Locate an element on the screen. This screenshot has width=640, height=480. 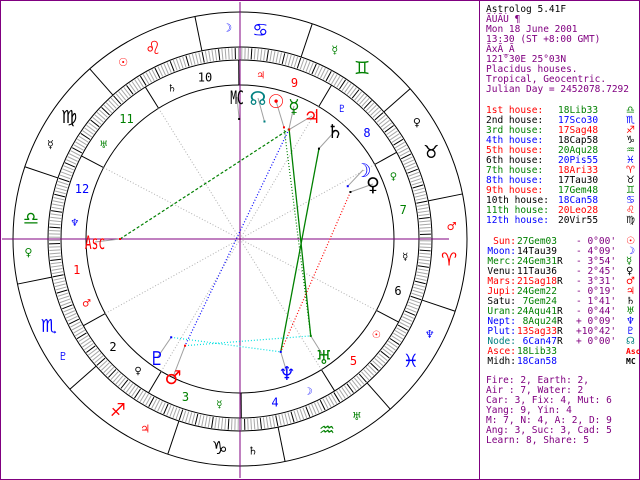
planet-venu-icon: ♀ is located at coordinates (373, 185).